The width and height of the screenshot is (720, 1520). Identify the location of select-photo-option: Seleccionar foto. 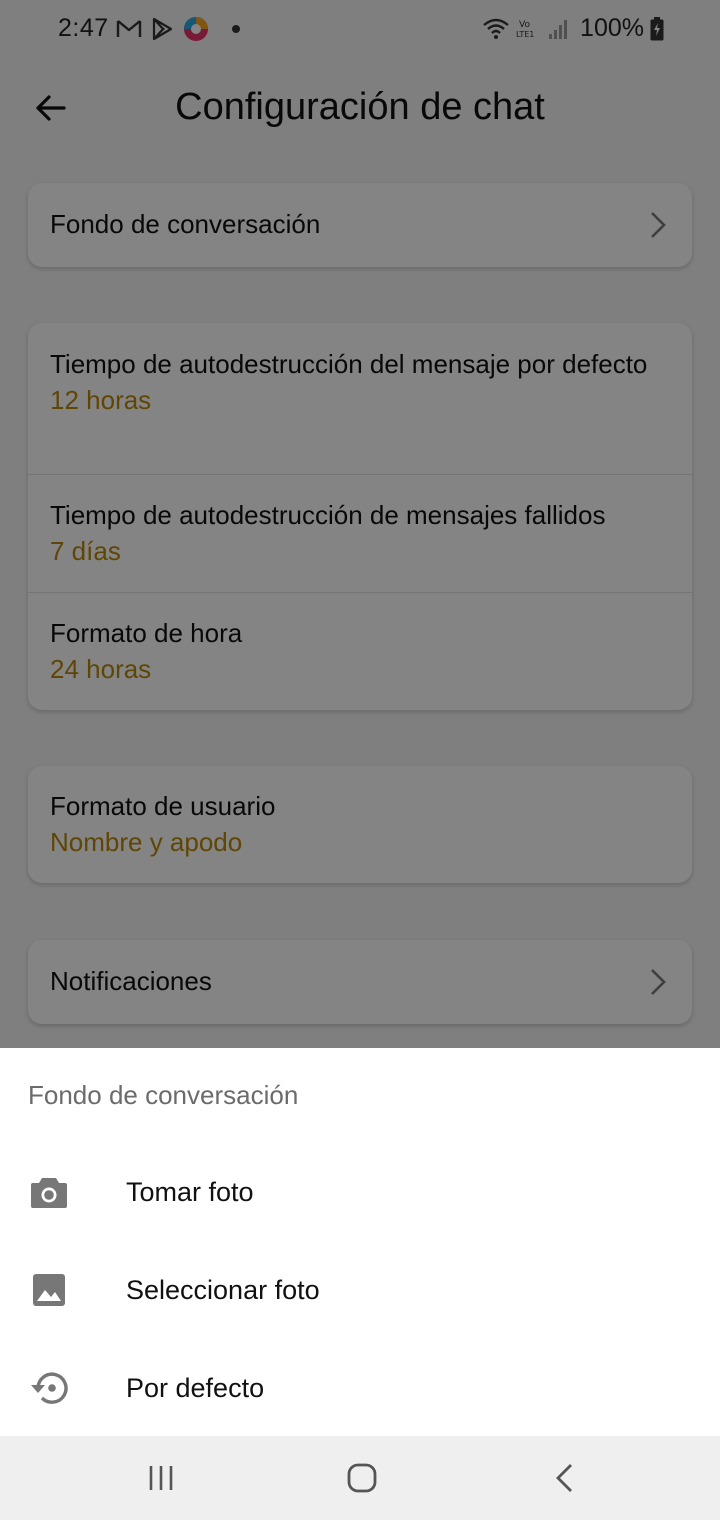
(360, 1290).